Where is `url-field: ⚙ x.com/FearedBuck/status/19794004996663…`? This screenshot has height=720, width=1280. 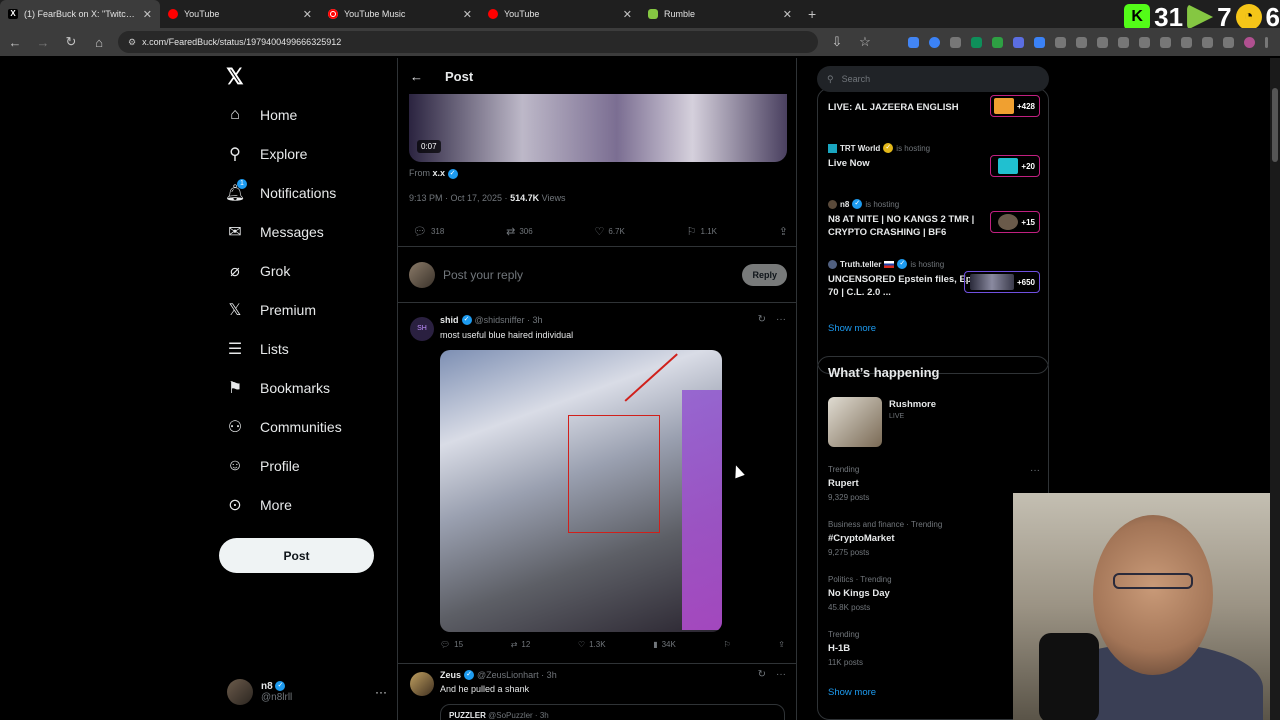
url-field: ⚙ x.com/FearedBuck/status/19794004996663… is located at coordinates (468, 42).